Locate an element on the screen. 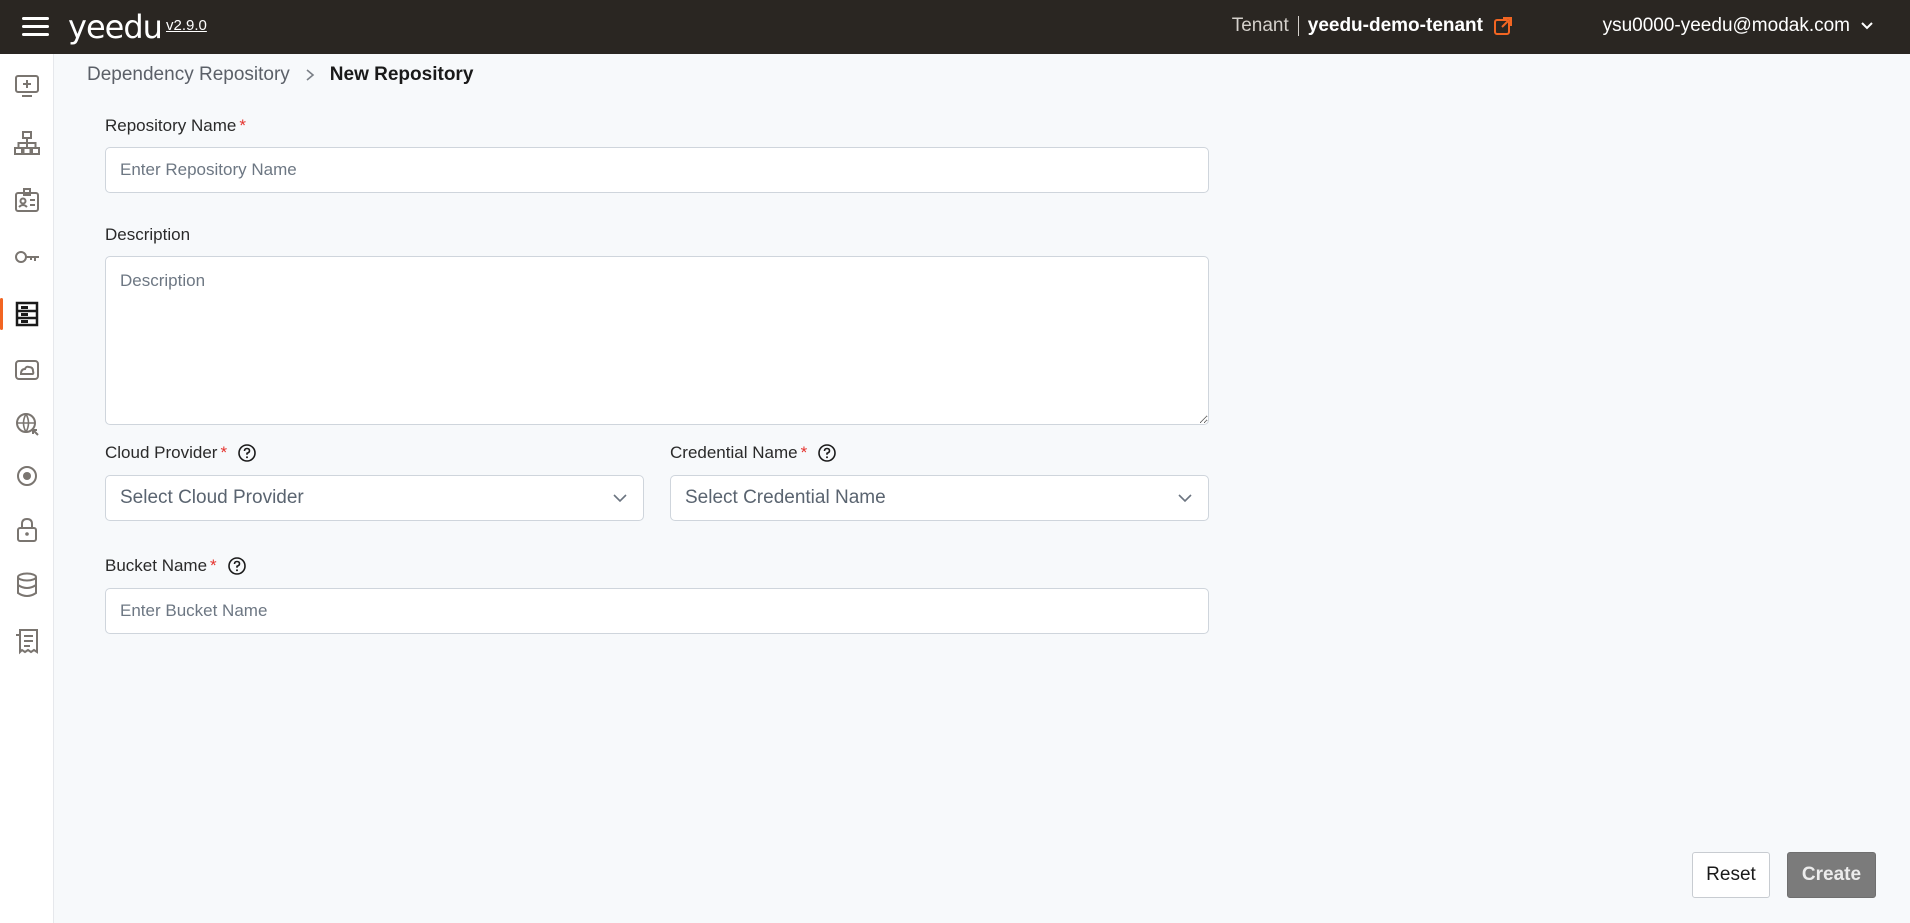  credential-name-value: Select Credential Name is located at coordinates (785, 497).